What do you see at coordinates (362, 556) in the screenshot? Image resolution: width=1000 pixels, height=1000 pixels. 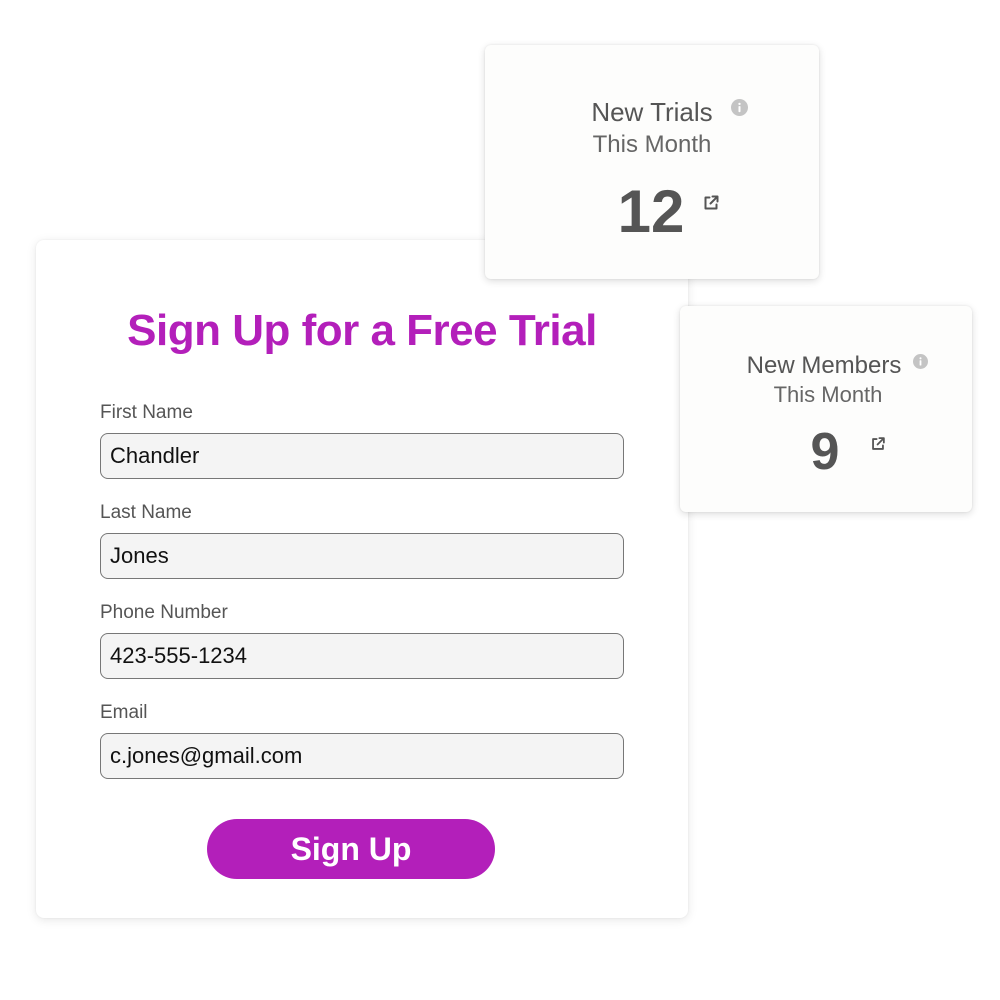 I see `last-name-input` at bounding box center [362, 556].